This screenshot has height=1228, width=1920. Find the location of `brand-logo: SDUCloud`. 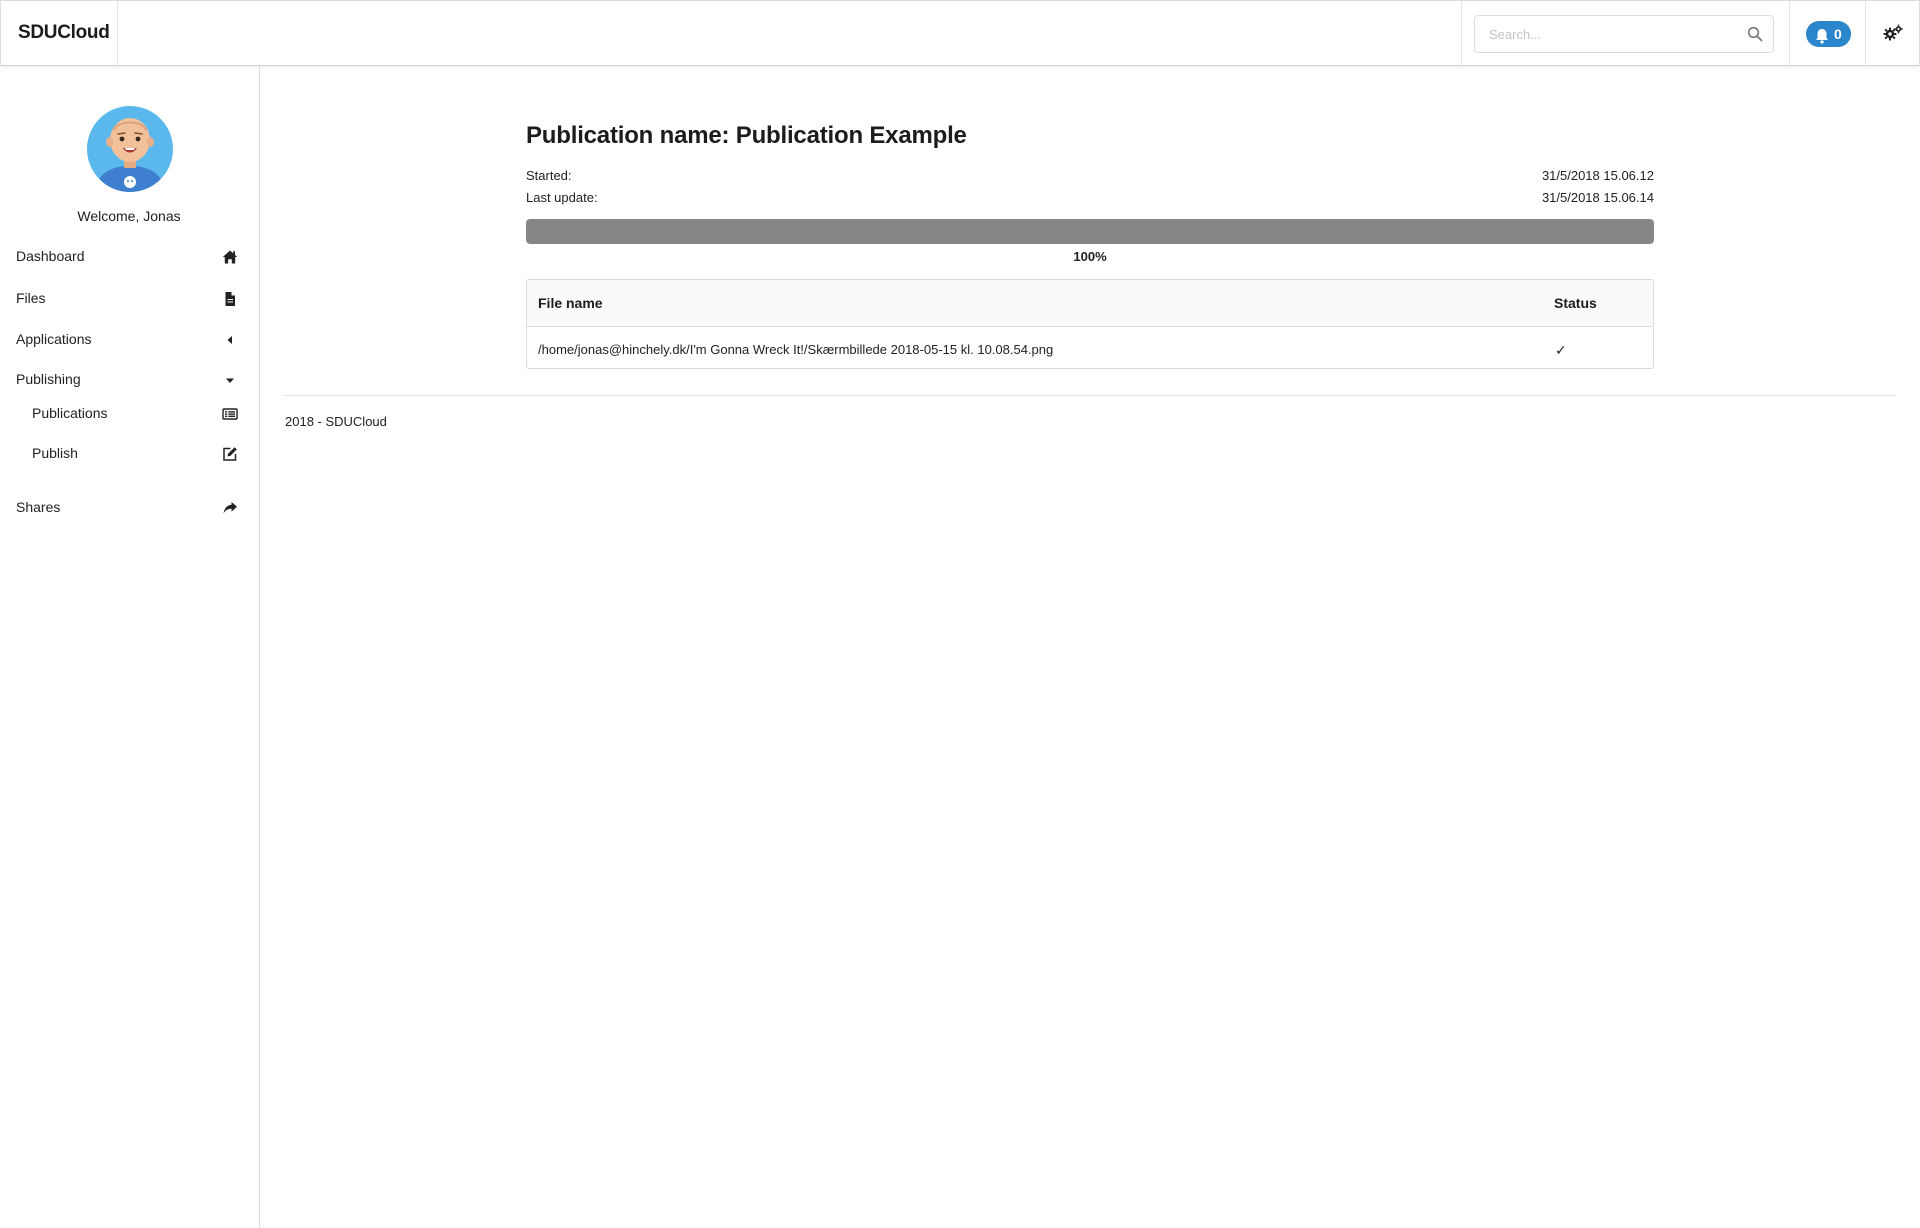

brand-logo: SDUCloud is located at coordinates (59, 33).